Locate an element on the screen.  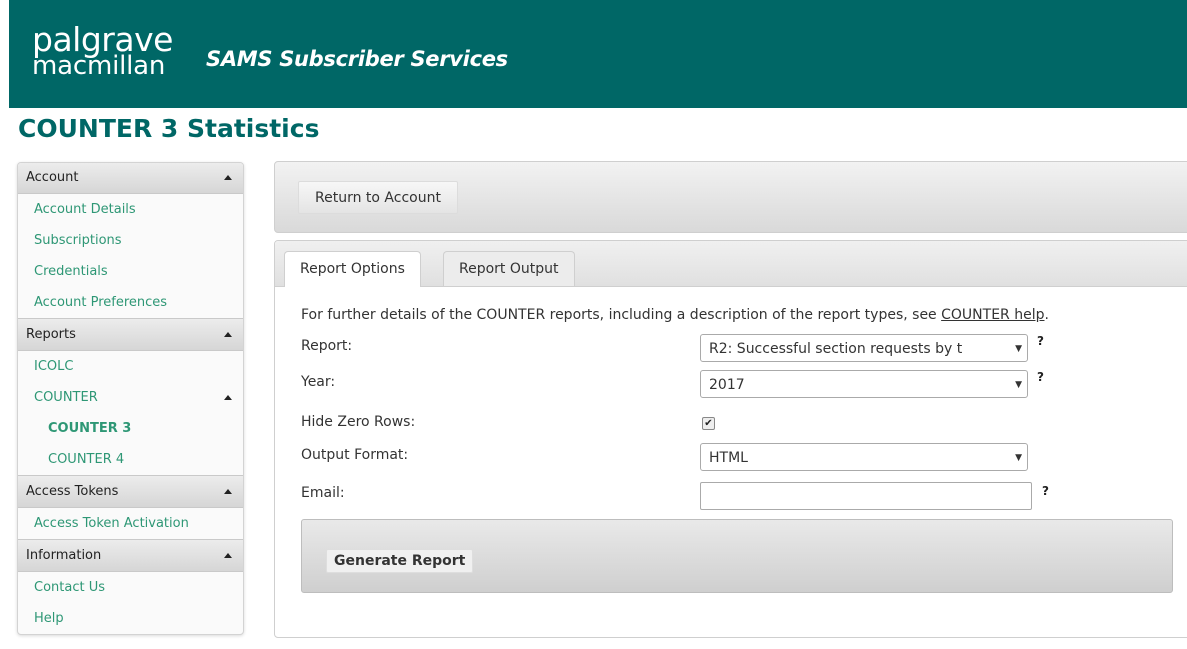
sidebar-section-reports: Reports is located at coordinates (130, 334).